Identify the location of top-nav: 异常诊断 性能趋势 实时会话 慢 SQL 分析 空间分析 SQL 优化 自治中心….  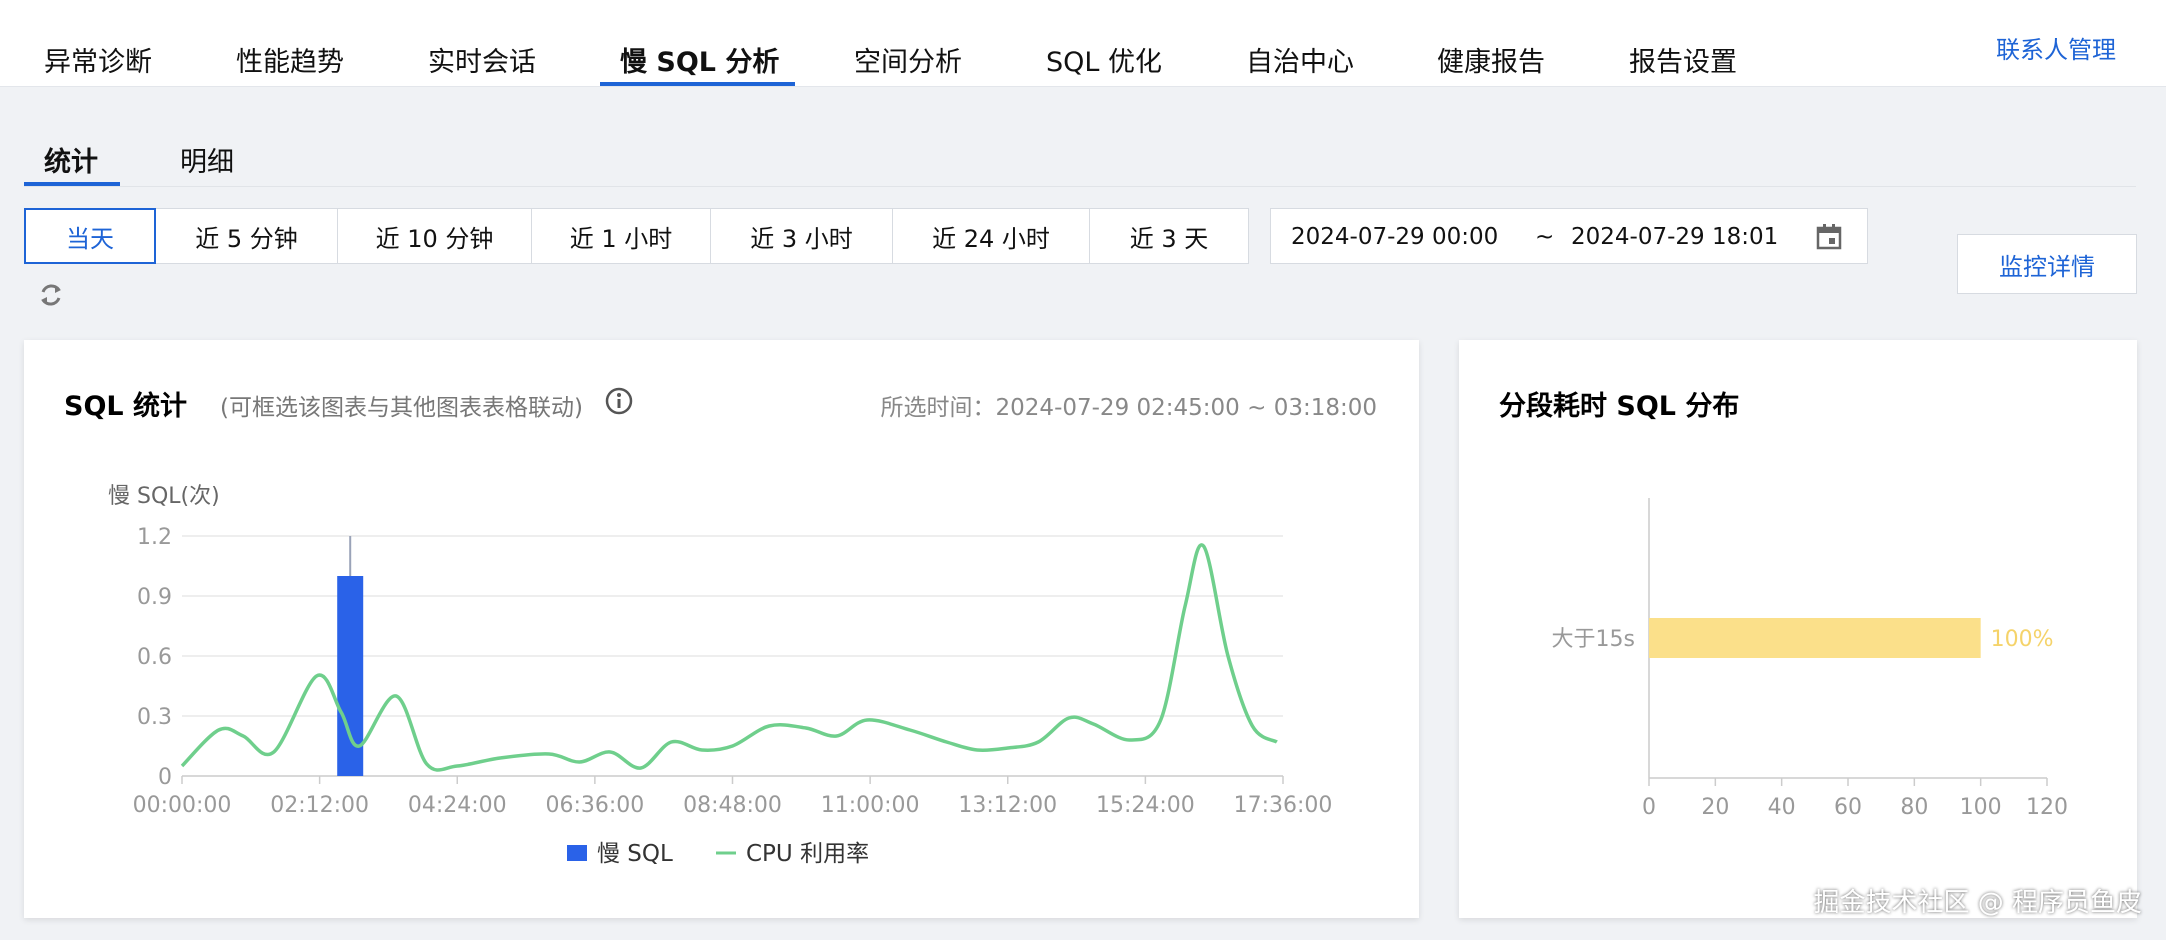
(1083, 43).